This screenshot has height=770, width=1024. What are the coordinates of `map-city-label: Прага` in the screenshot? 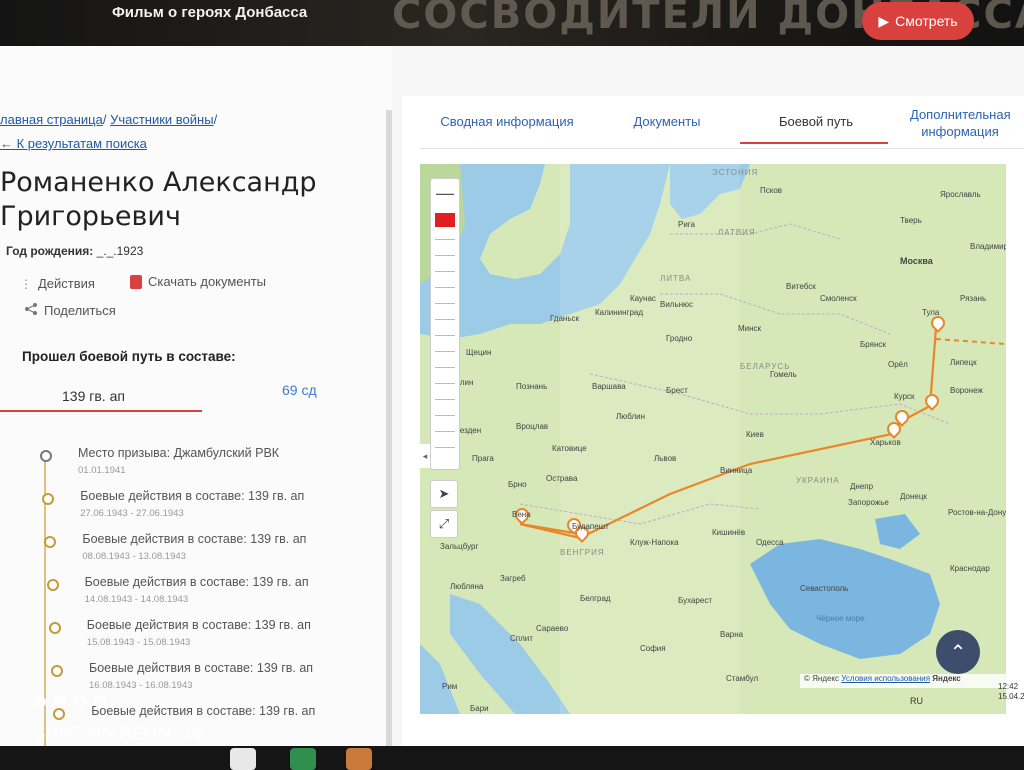 It's located at (483, 458).